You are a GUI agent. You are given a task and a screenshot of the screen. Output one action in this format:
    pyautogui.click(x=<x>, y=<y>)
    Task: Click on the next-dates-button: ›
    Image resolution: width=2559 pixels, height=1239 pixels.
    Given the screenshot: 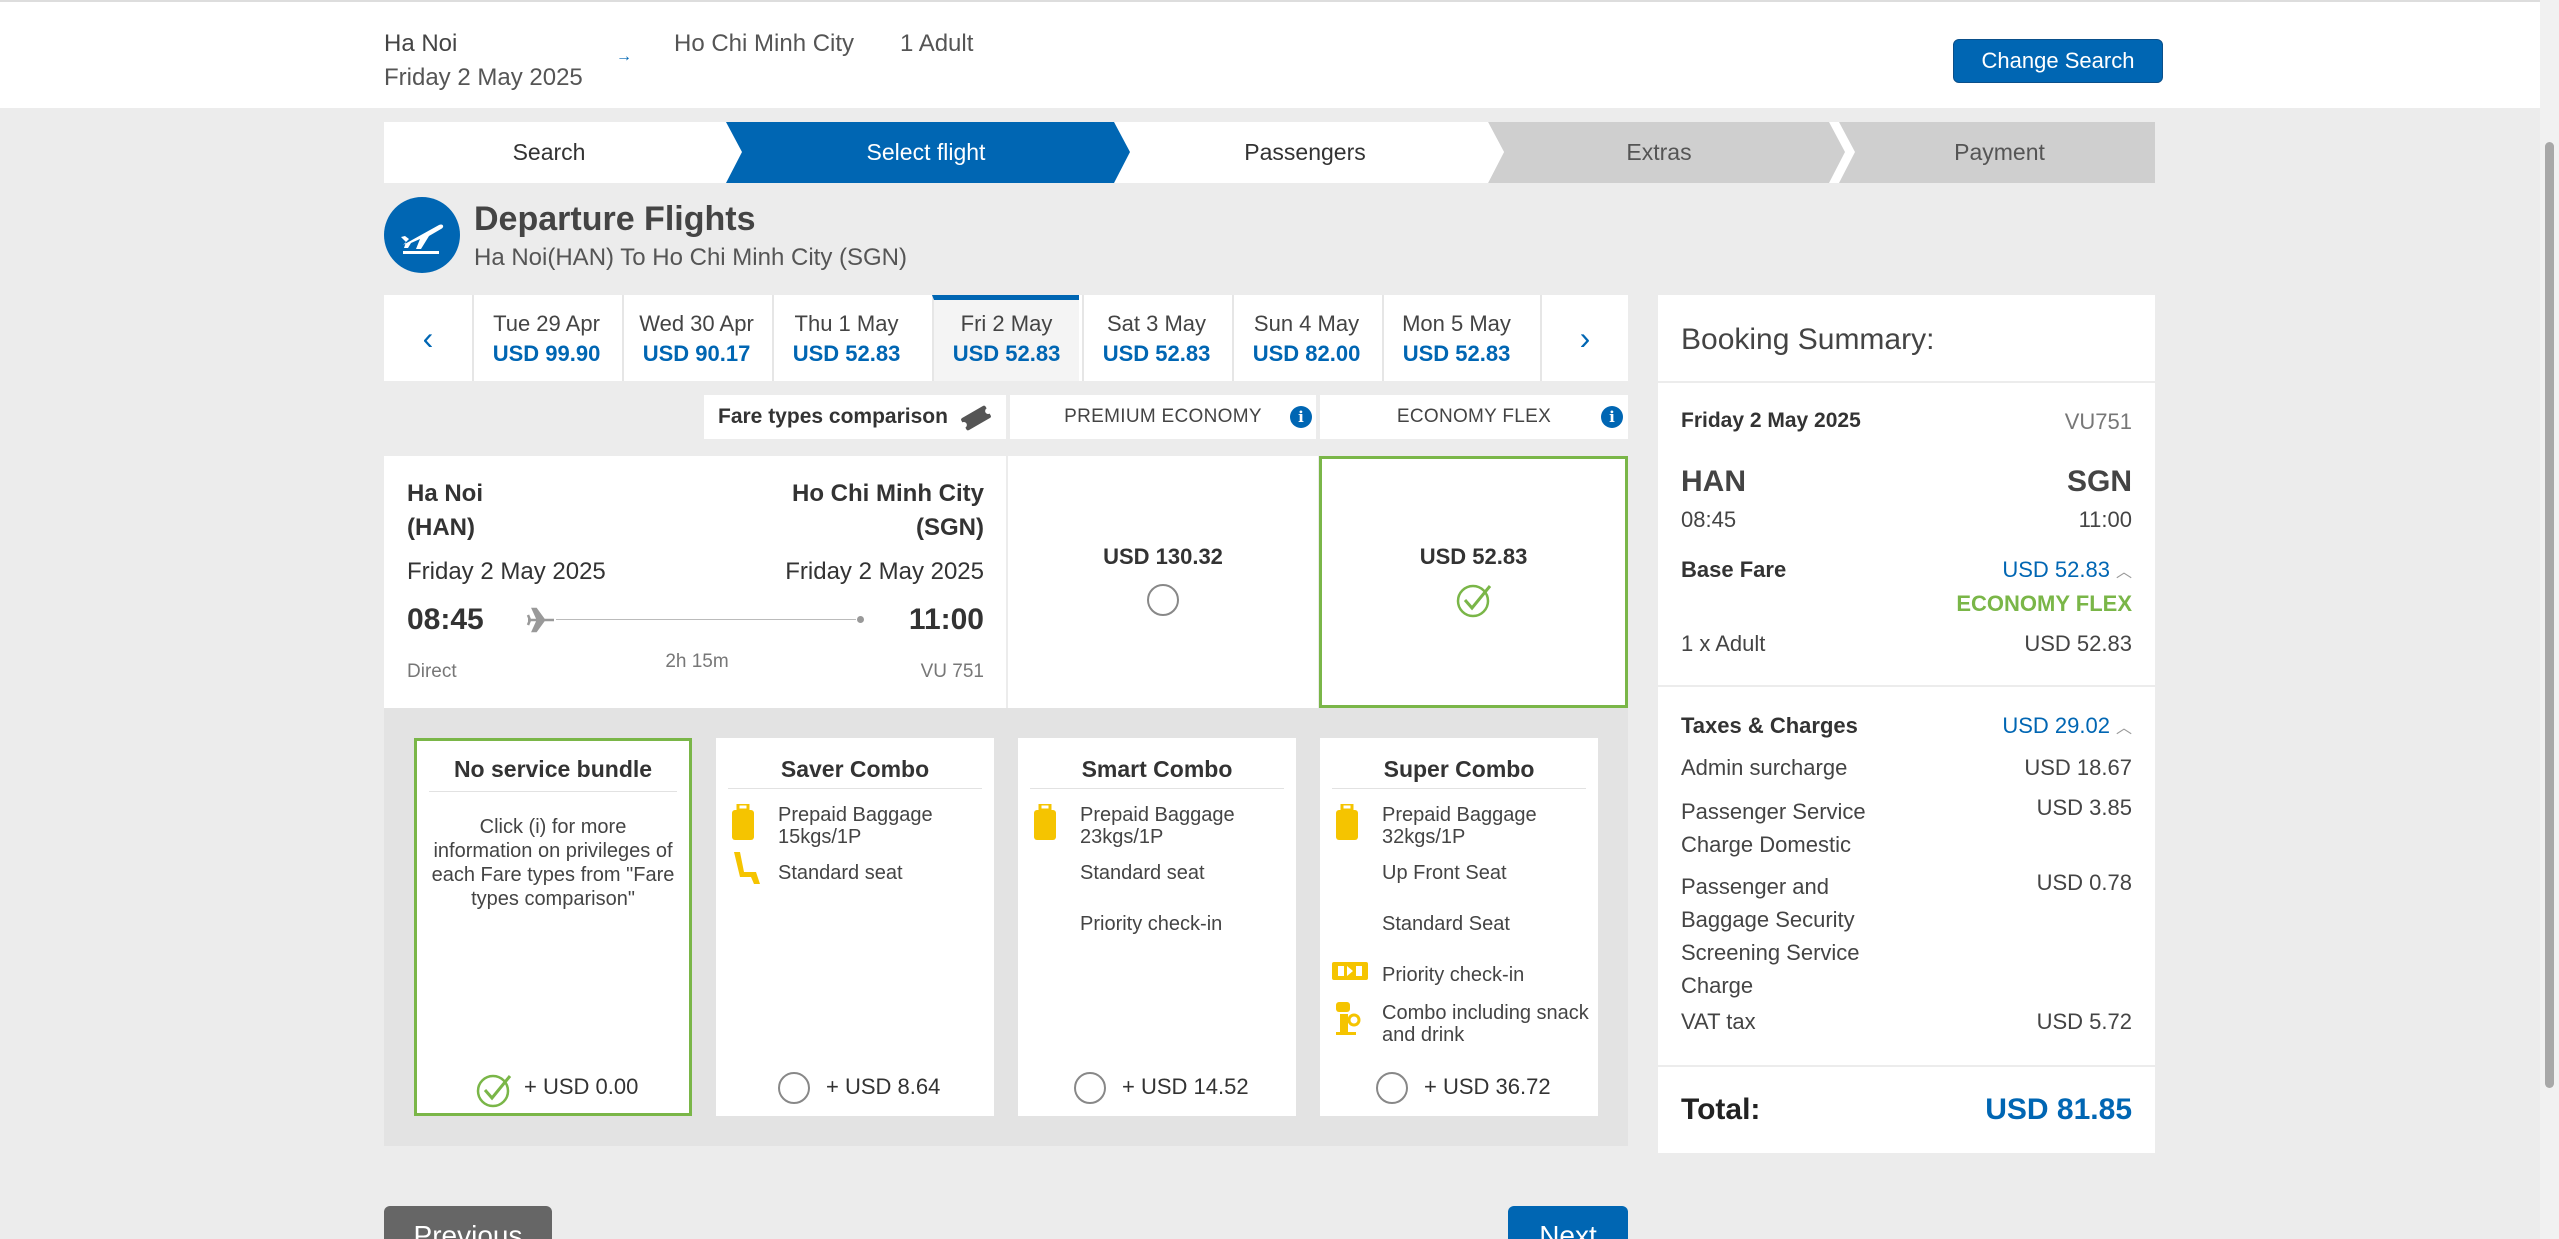 What is the action you would take?
    pyautogui.click(x=1584, y=338)
    